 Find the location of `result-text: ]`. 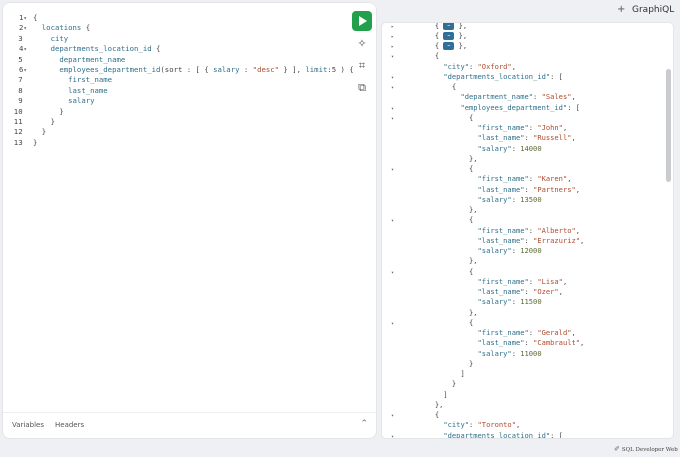

result-text: ] is located at coordinates (462, 373).